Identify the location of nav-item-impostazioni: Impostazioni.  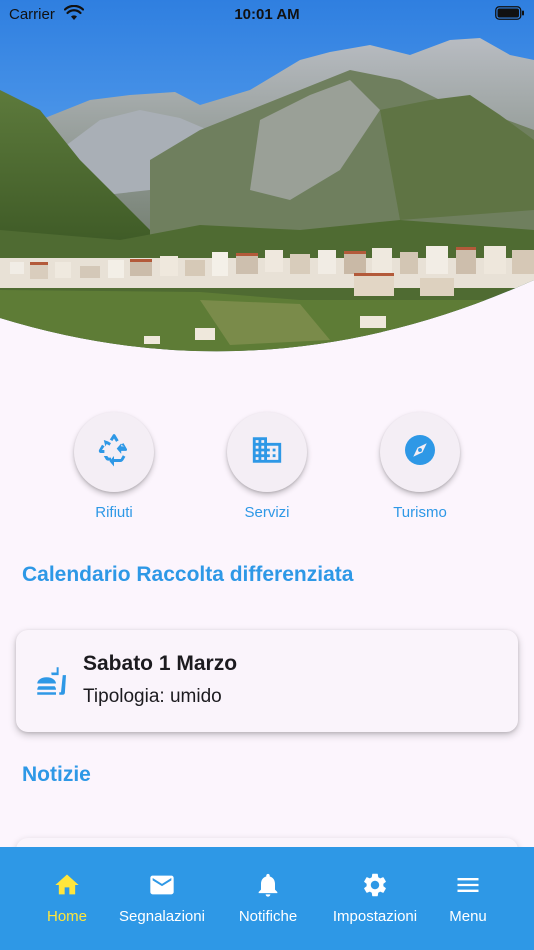
(375, 898).